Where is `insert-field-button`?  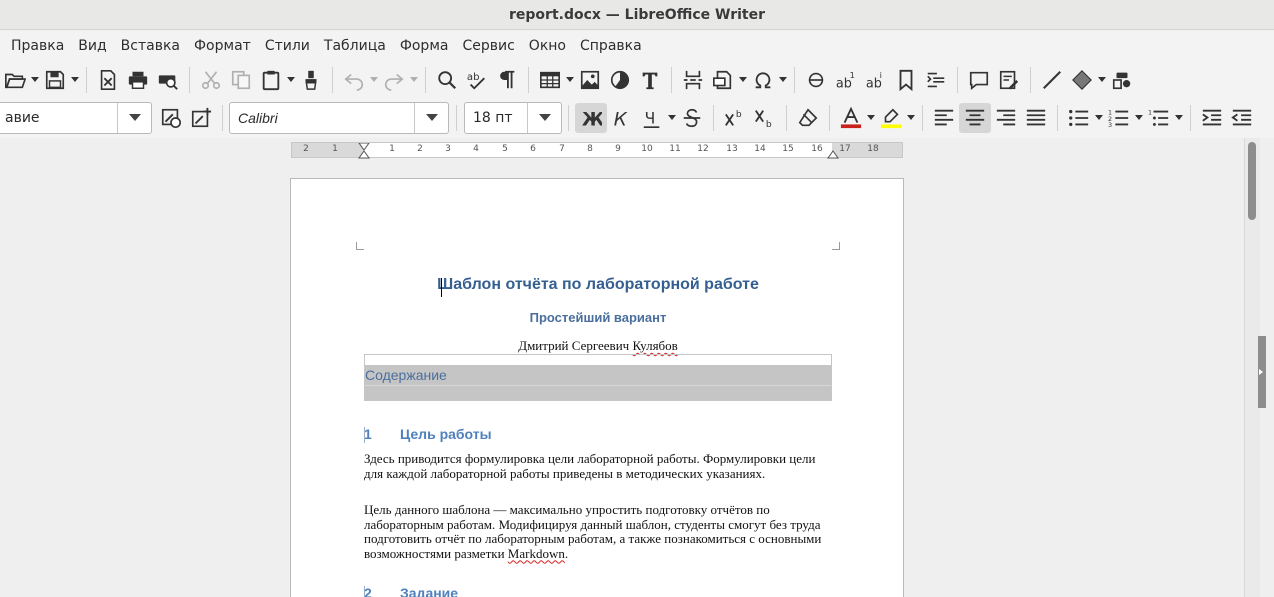 insert-field-button is located at coordinates (723, 80).